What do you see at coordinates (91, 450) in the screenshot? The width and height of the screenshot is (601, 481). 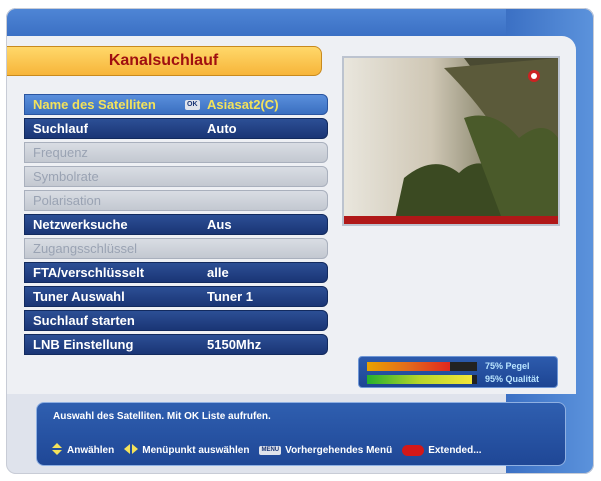 I see `navigate-label: Anwählen` at bounding box center [91, 450].